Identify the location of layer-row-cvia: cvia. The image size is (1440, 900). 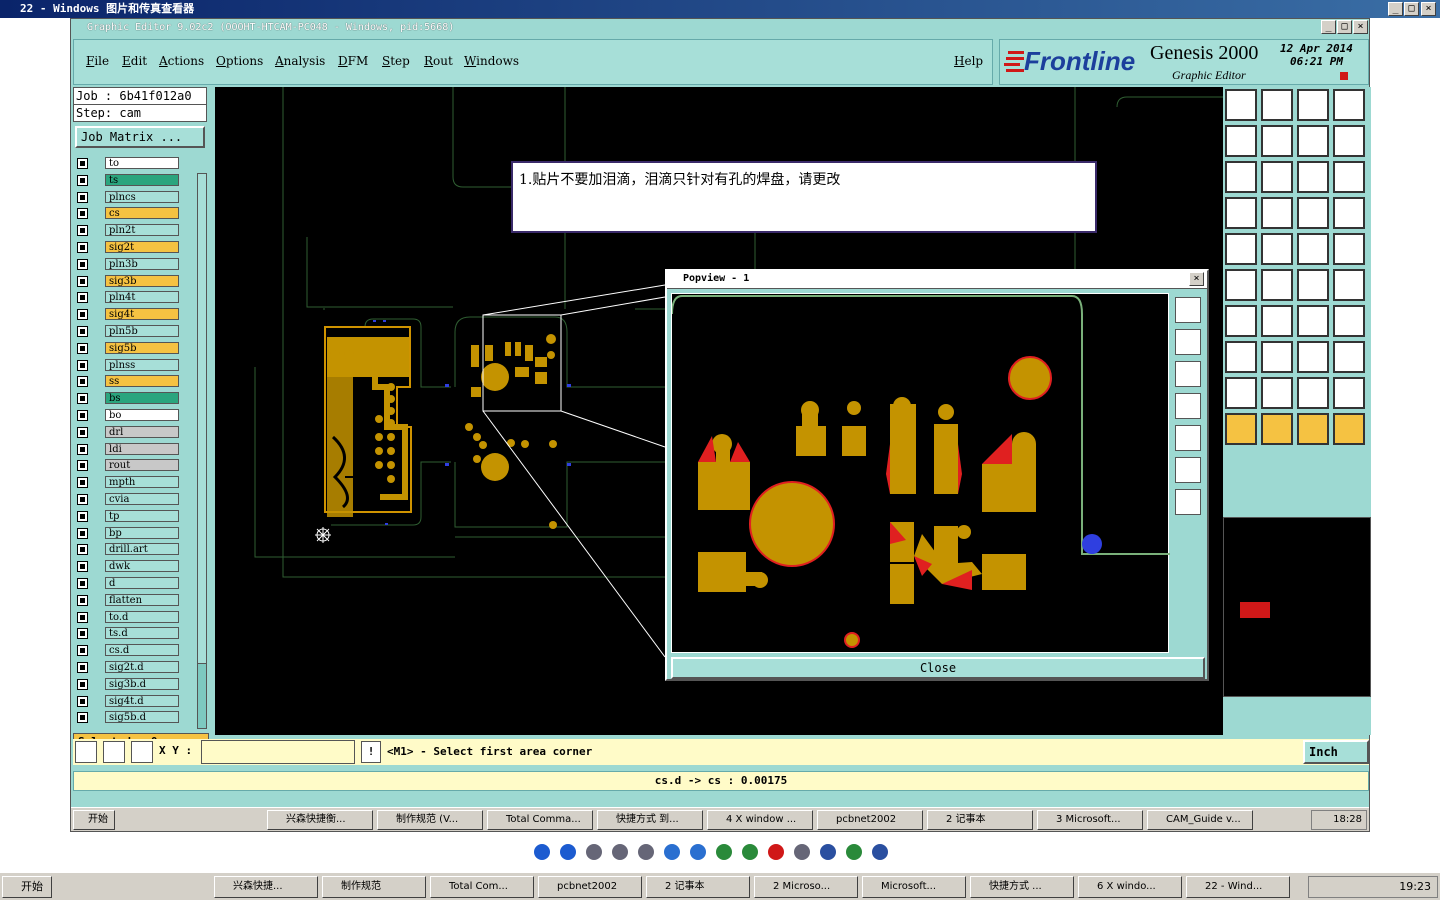
(130, 499).